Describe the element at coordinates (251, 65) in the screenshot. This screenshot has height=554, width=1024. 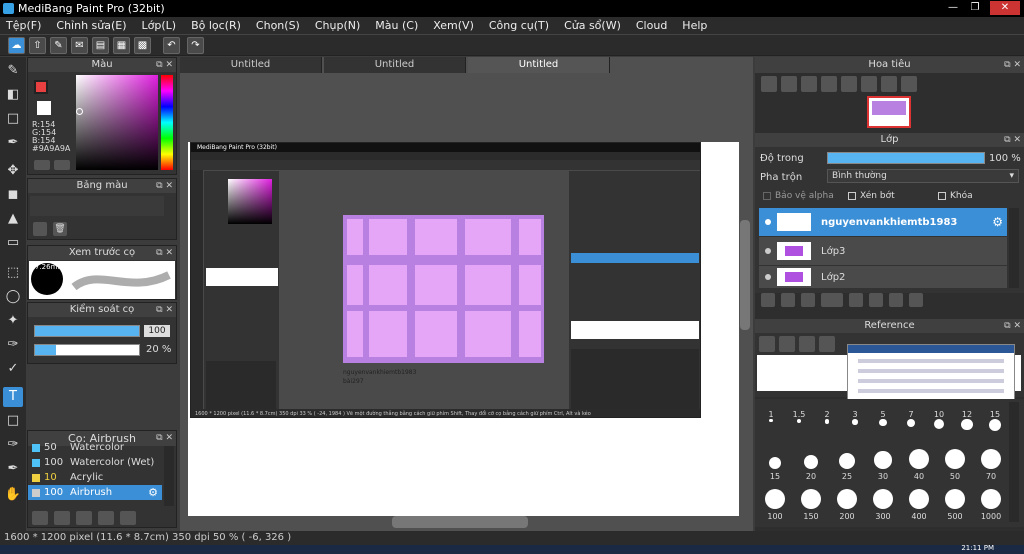
I see `tab-untitled-1: Untitled` at that location.